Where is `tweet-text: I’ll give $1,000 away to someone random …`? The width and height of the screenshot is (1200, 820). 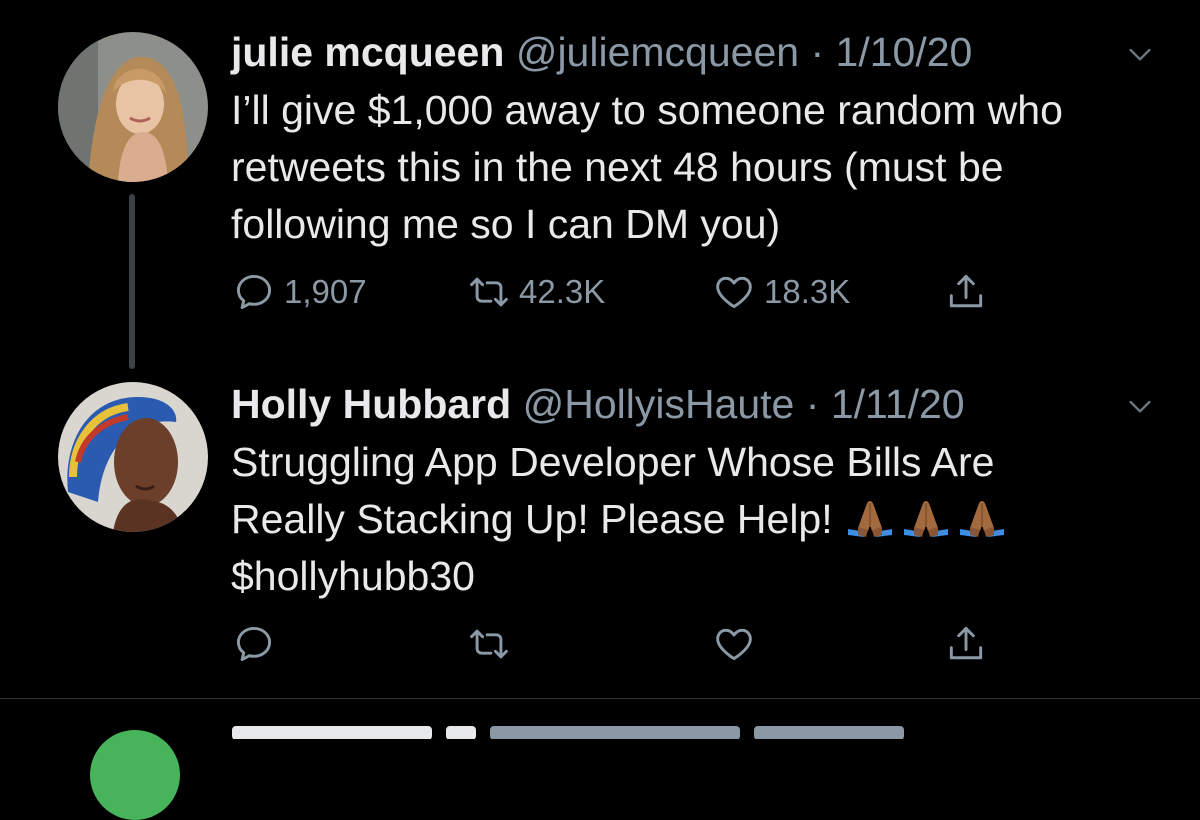
tweet-text: I’ll give $1,000 away to someone random … is located at coordinates (647, 167).